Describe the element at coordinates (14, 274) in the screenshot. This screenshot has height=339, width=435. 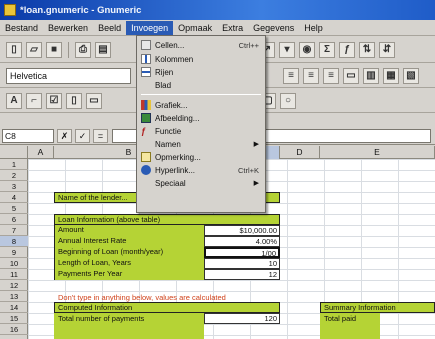
I see `row-header: 11` at that location.